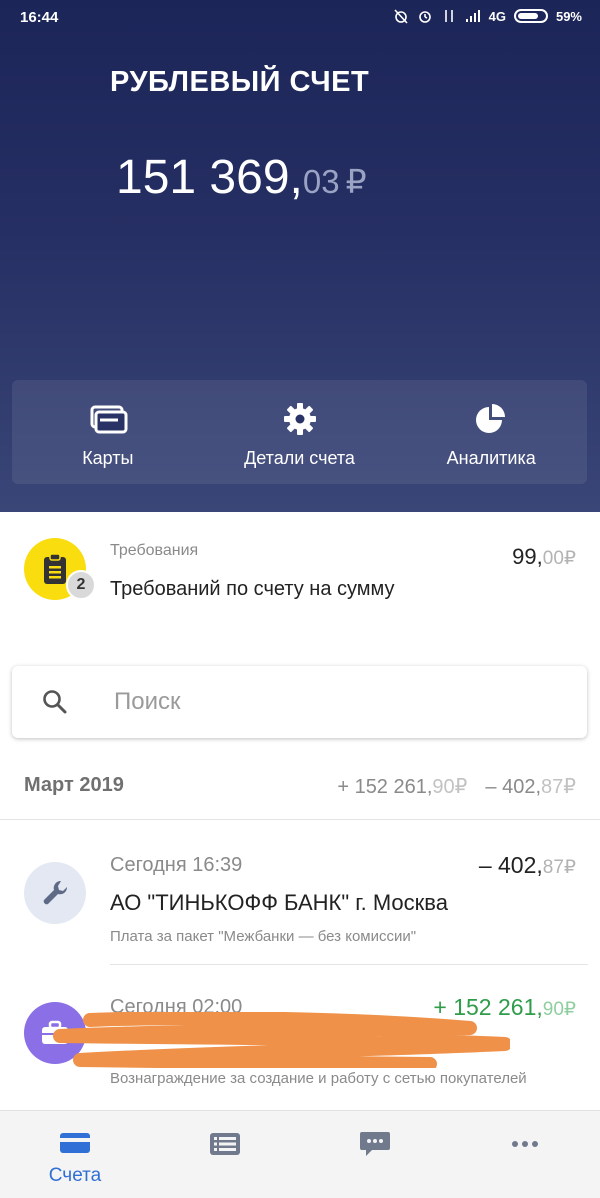  Describe the element at coordinates (530, 16) in the screenshot. I see `battery-icon` at that location.